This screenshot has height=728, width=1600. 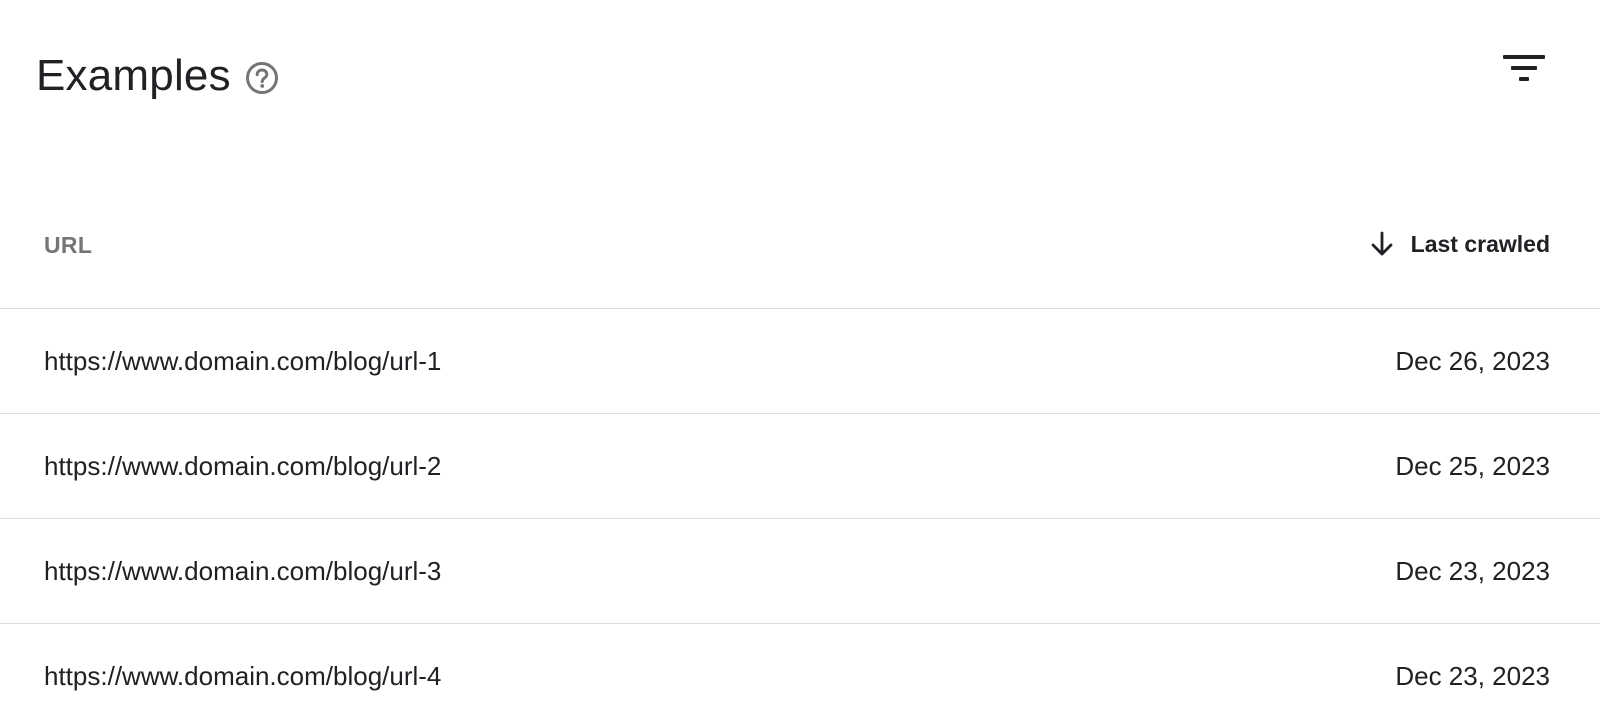 I want to click on column-header-last-crawled-label: Last crawled, so click(x=1480, y=244).